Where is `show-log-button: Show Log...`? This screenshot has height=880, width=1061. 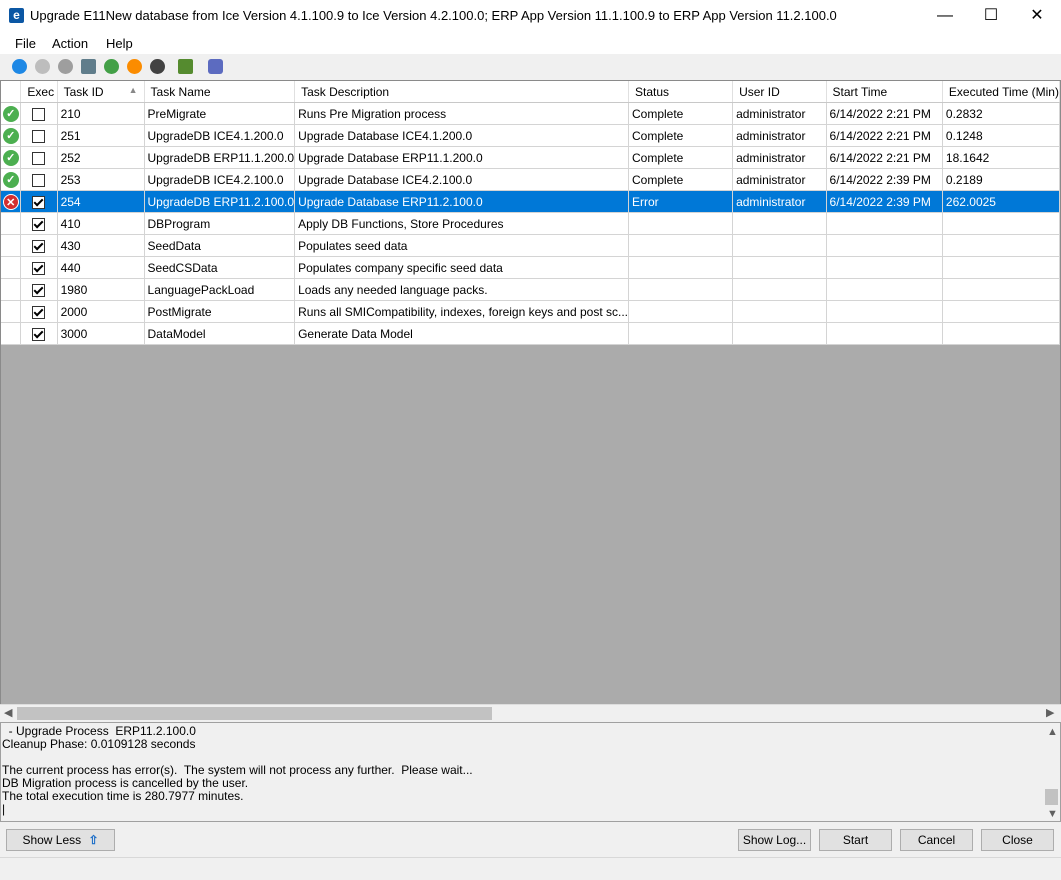
show-log-button: Show Log... is located at coordinates (774, 840).